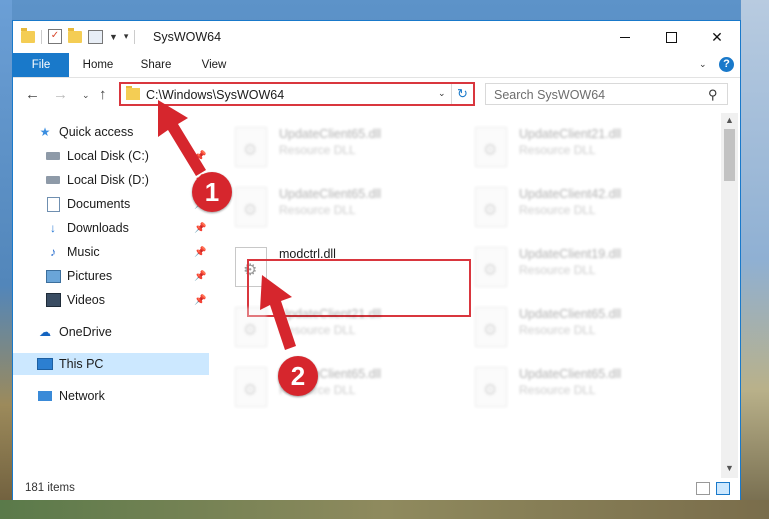 The height and width of the screenshot is (519, 769). I want to click on sidebar-item-label: Local Disk (C:), so click(108, 156).